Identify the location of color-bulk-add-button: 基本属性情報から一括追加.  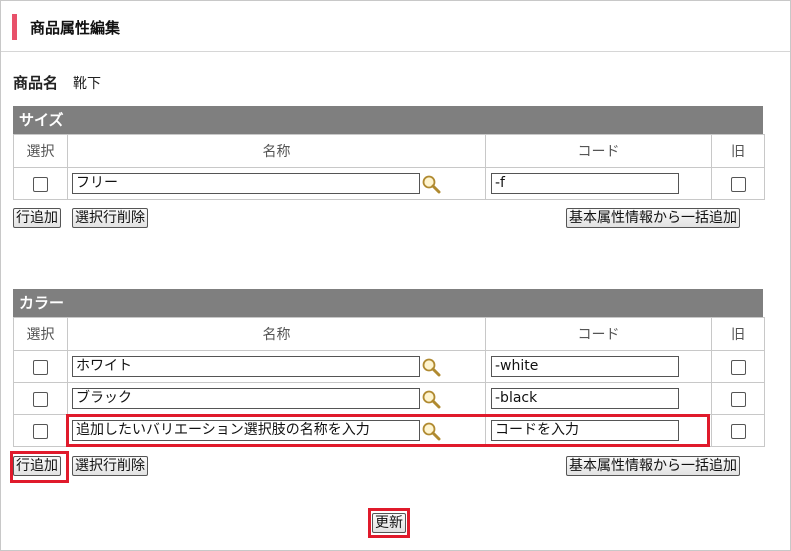
(653, 466).